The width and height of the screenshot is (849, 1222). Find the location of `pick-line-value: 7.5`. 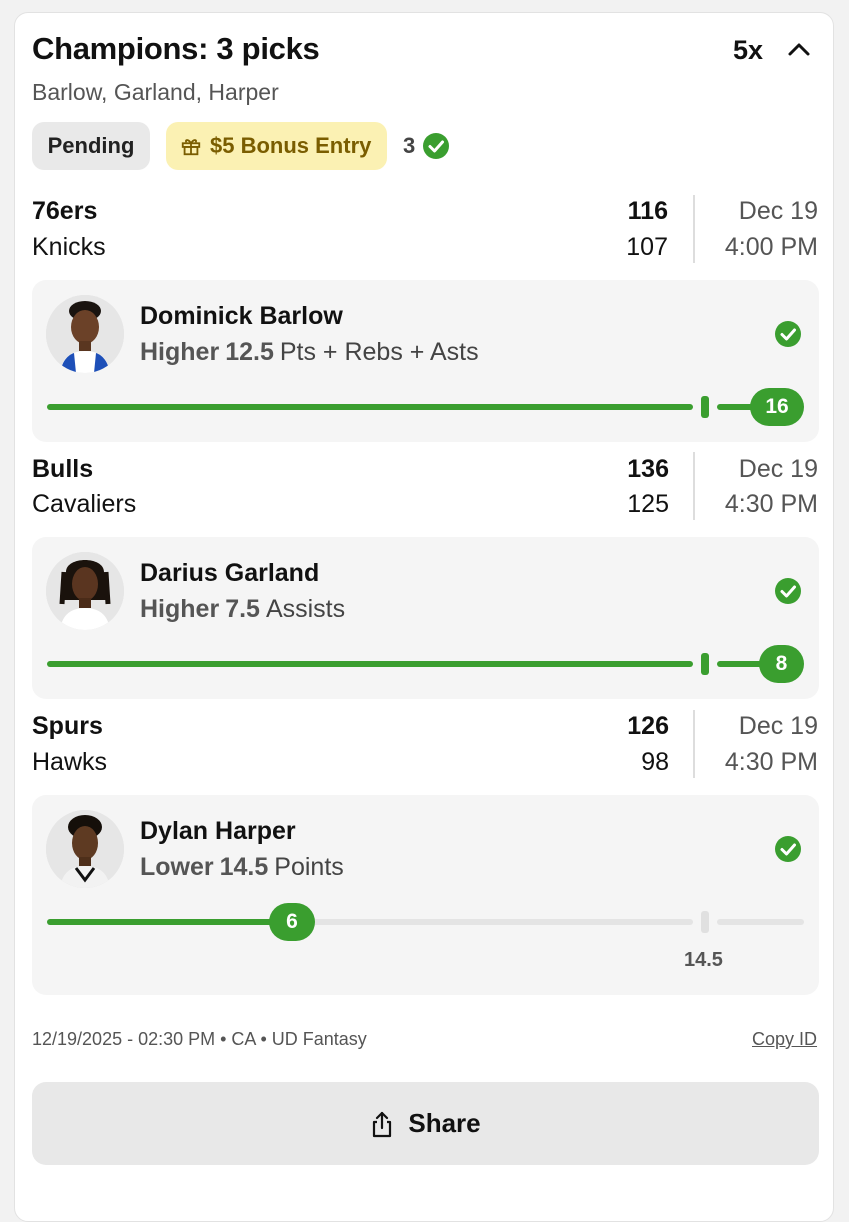

pick-line-value: 7.5 is located at coordinates (242, 609).